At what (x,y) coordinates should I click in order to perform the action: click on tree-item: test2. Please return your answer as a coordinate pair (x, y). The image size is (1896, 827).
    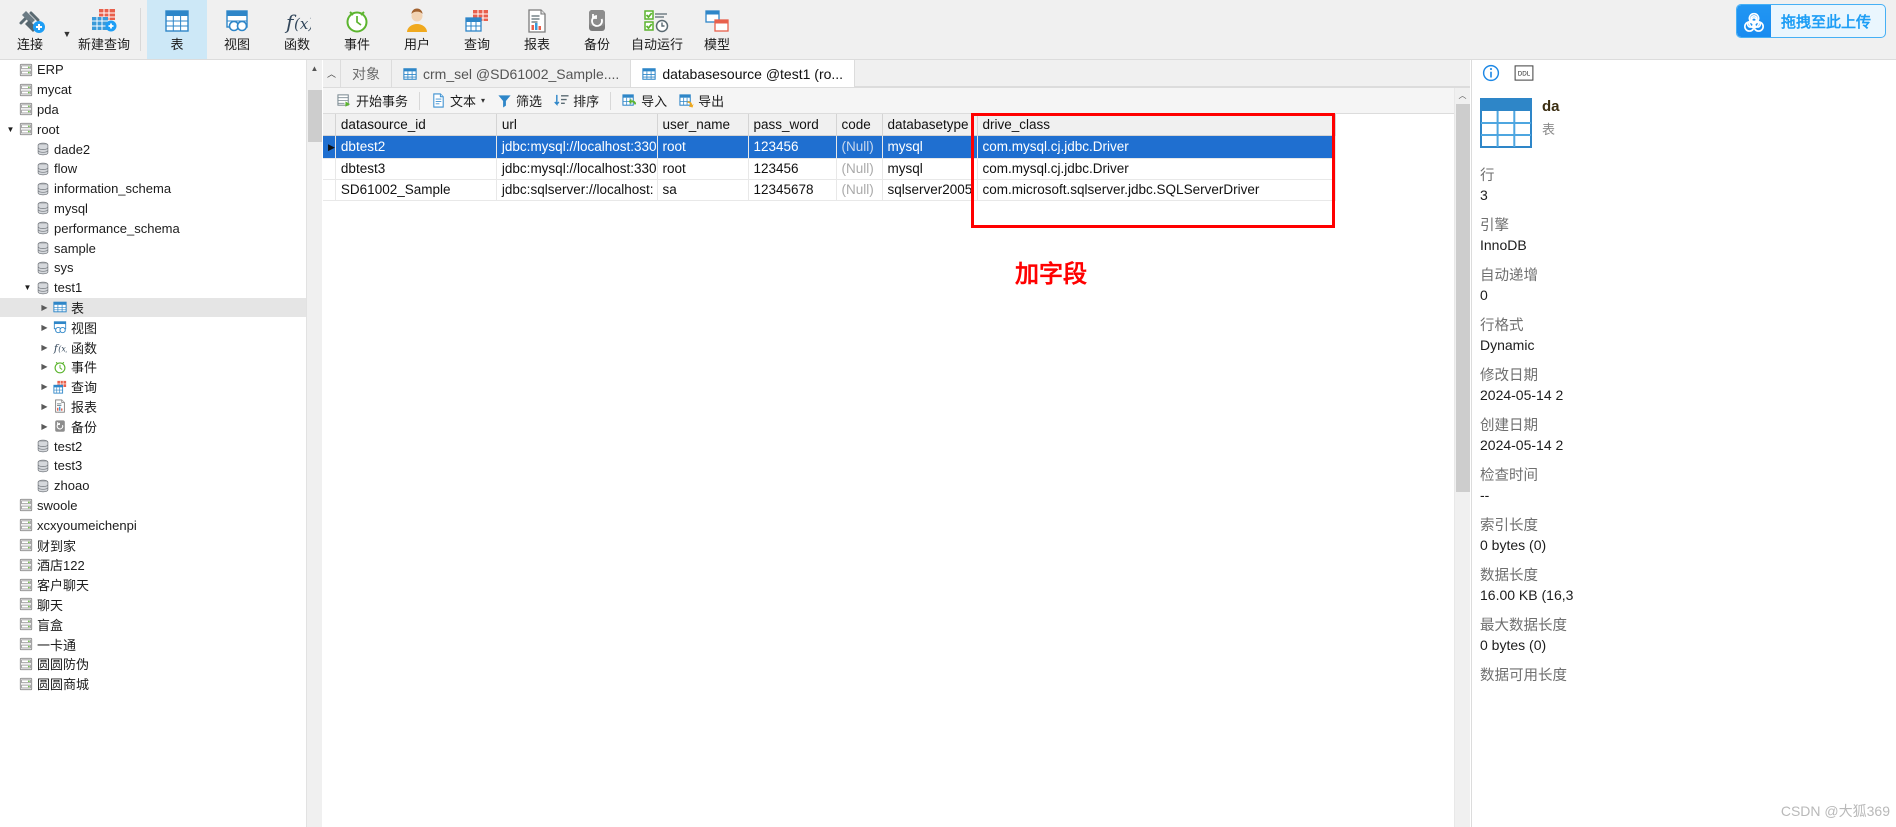
    Looking at the image, I should click on (153, 446).